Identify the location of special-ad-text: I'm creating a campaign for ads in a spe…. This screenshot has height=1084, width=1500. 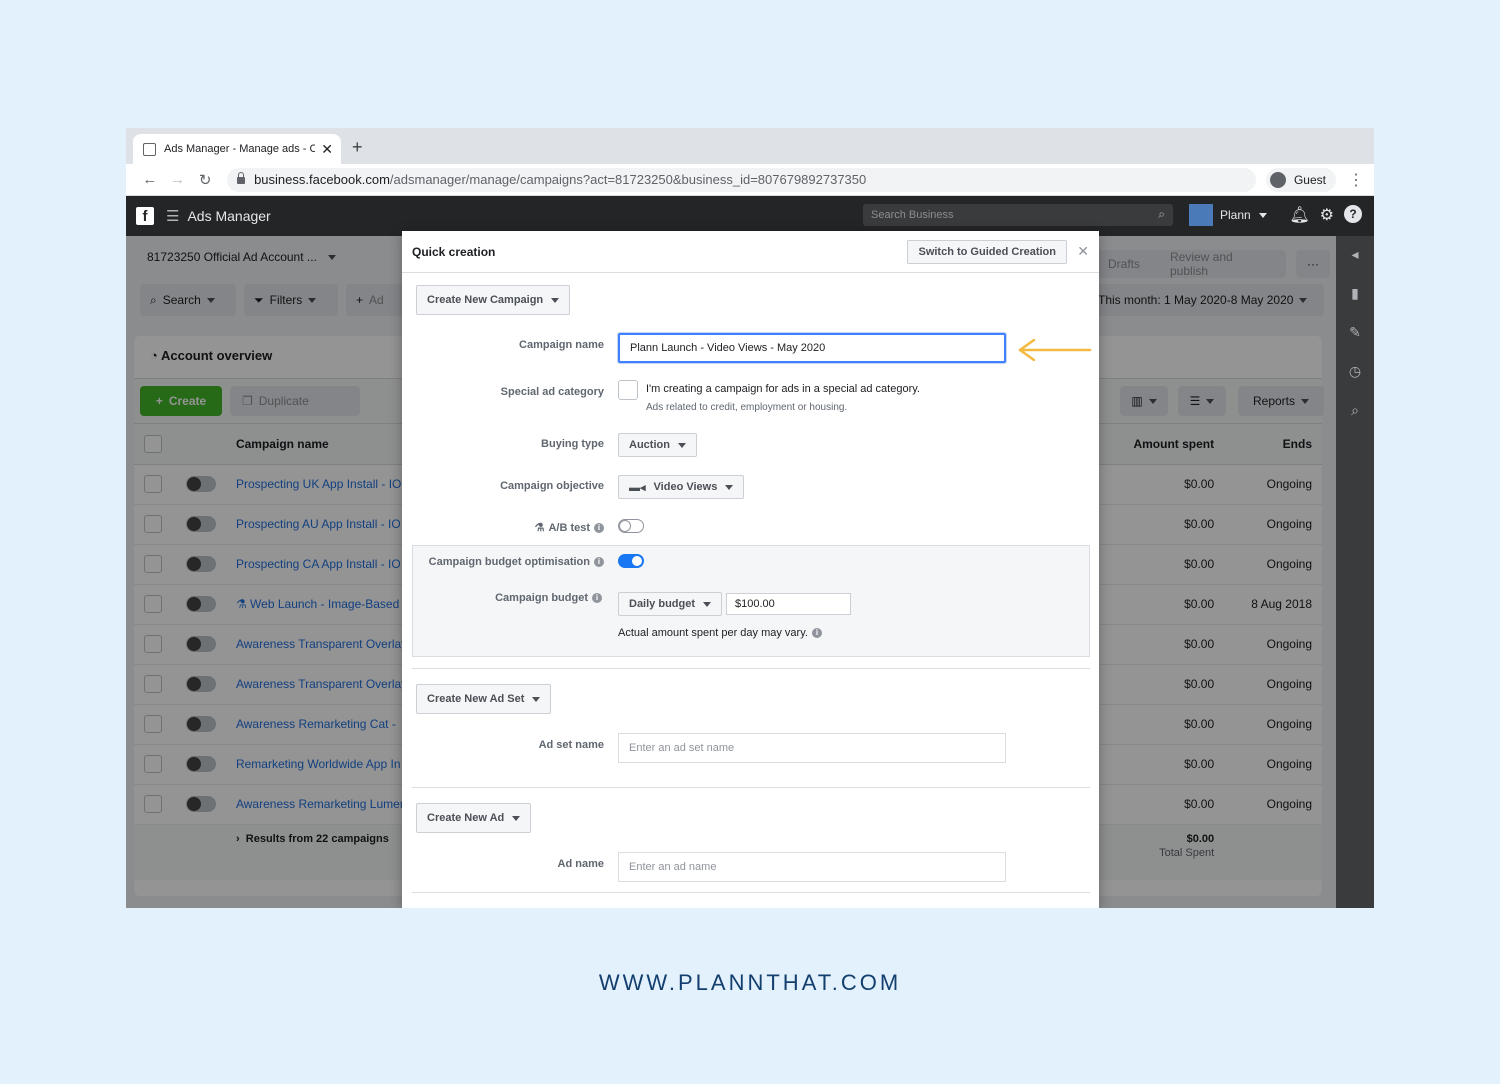
(783, 389).